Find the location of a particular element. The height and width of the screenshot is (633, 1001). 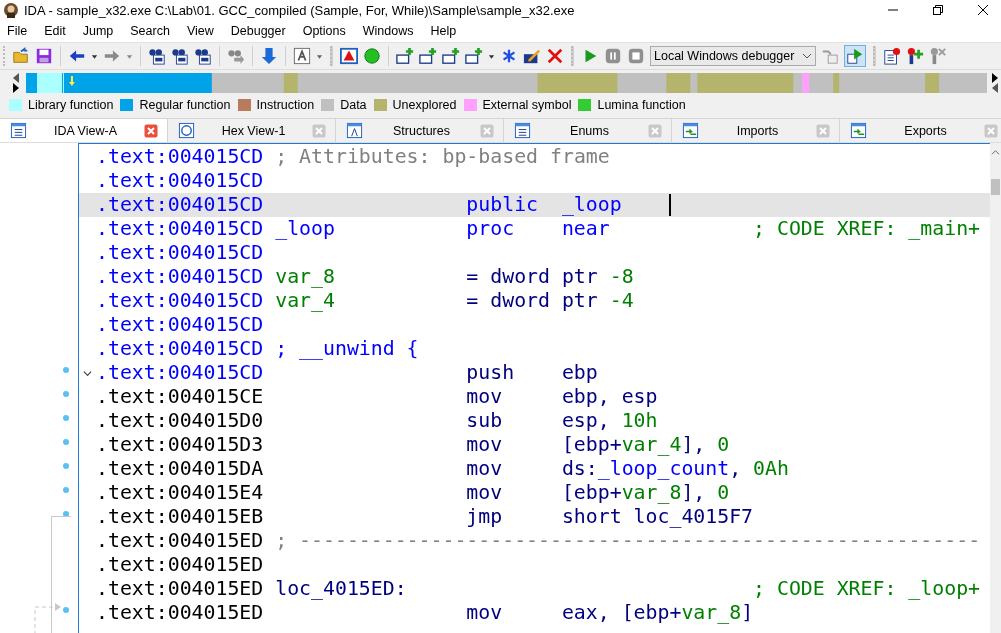

structure-icon is located at coordinates (354, 130).